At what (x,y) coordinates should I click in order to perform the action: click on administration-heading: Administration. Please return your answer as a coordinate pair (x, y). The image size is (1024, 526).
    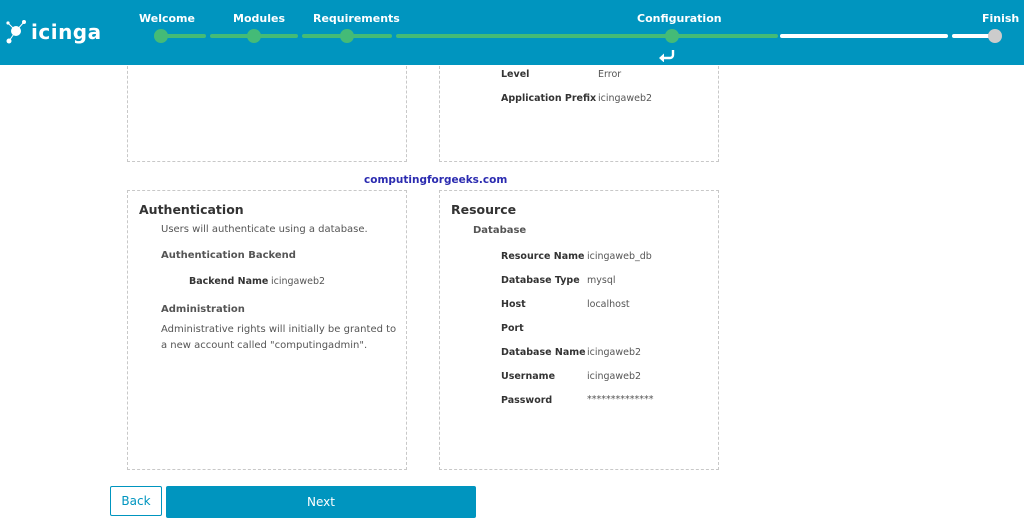
    Looking at the image, I should click on (203, 309).